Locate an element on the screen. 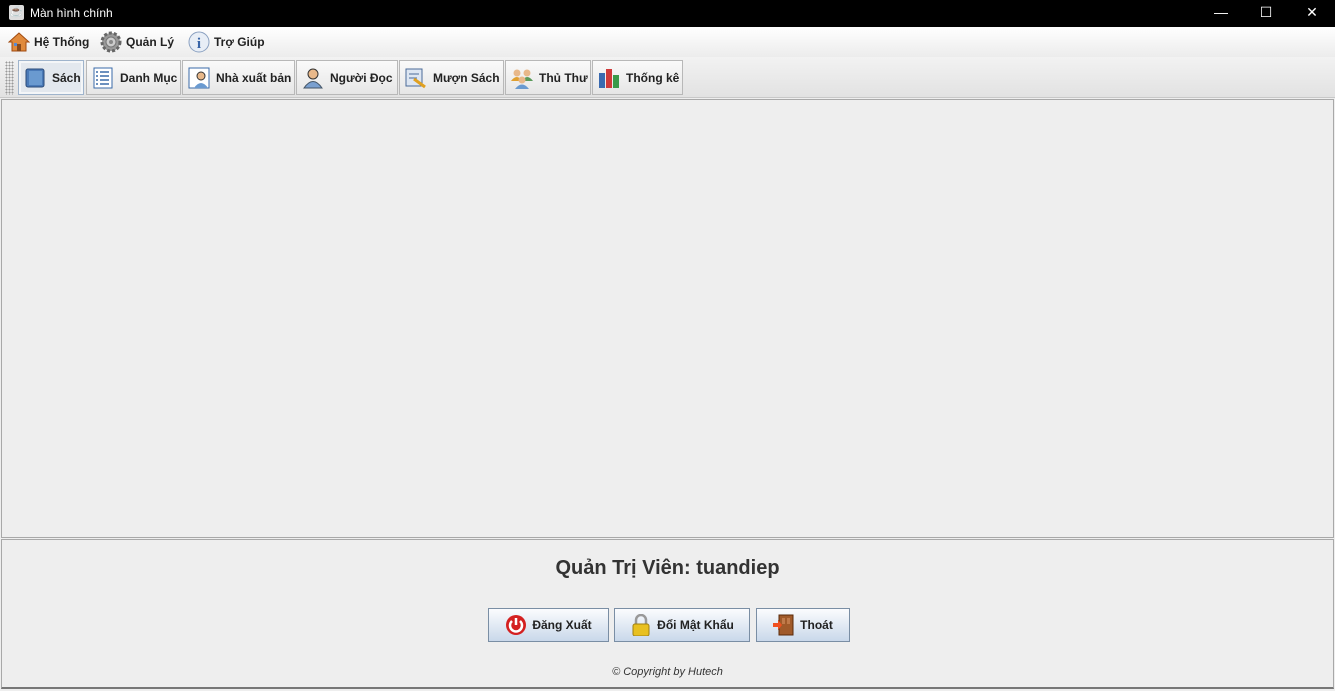 Image resolution: width=1335 pixels, height=691 pixels. menu-he-thong: Hệ Thống is located at coordinates (48, 42).